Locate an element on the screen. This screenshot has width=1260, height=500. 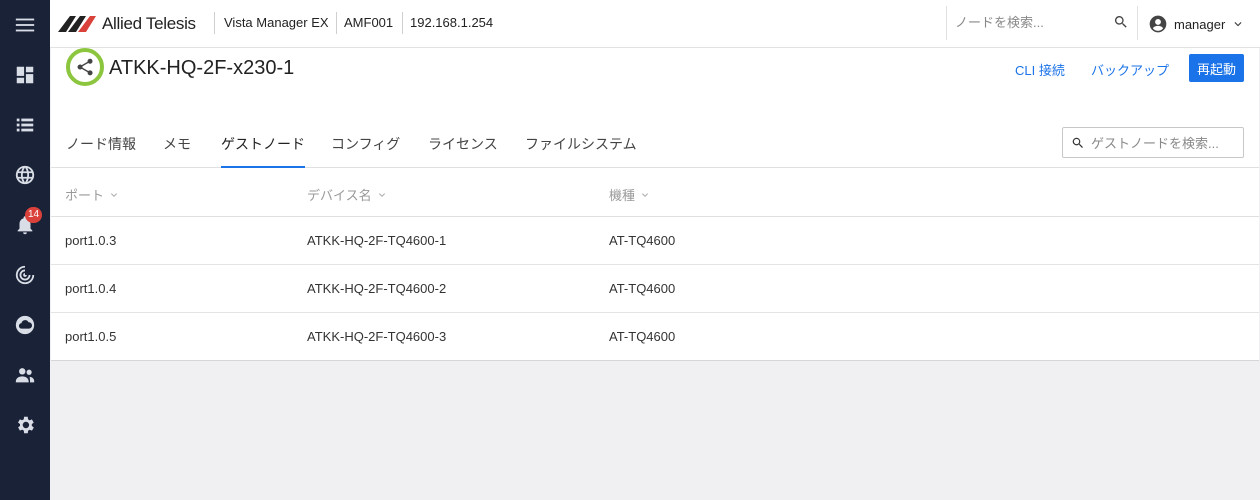
backup-link: バックアップ is located at coordinates (1130, 69).